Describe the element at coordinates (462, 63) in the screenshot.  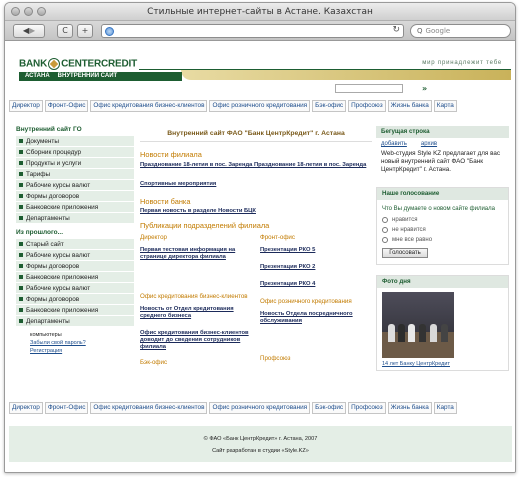
I see `tagline: мир принадлежит тебе` at that location.